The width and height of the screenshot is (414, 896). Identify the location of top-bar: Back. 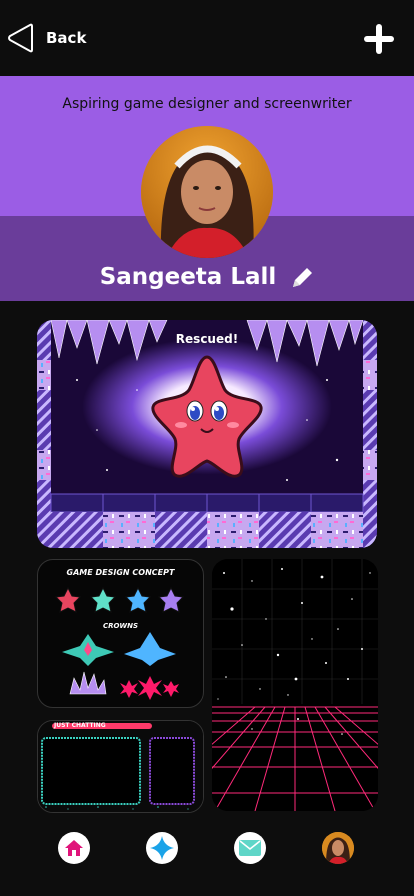
(207, 38).